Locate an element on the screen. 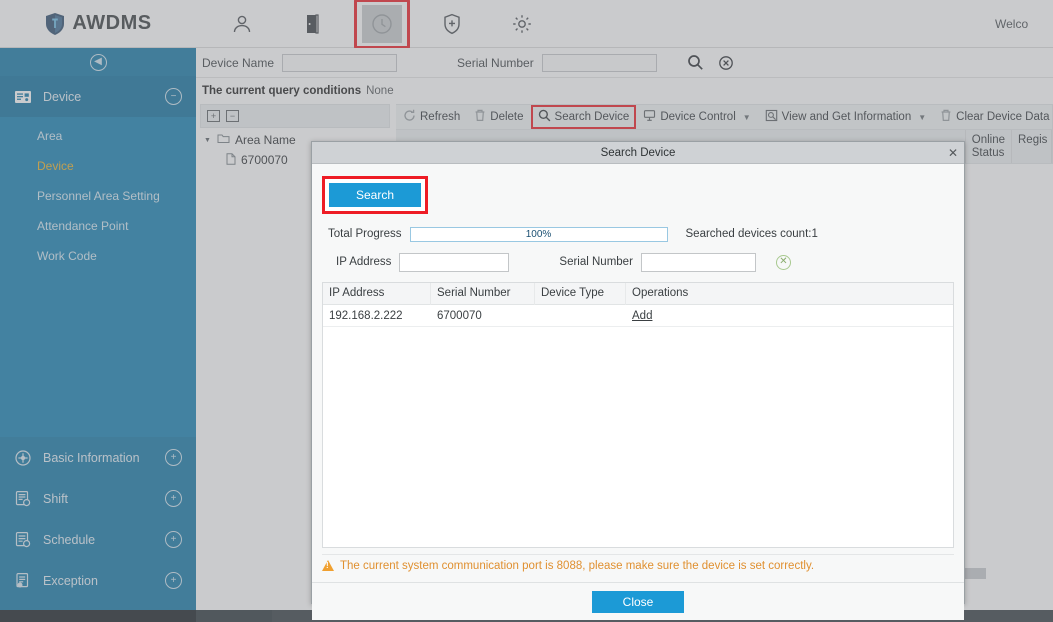 This screenshot has height=622, width=1053. gear-icon is located at coordinates (522, 24).